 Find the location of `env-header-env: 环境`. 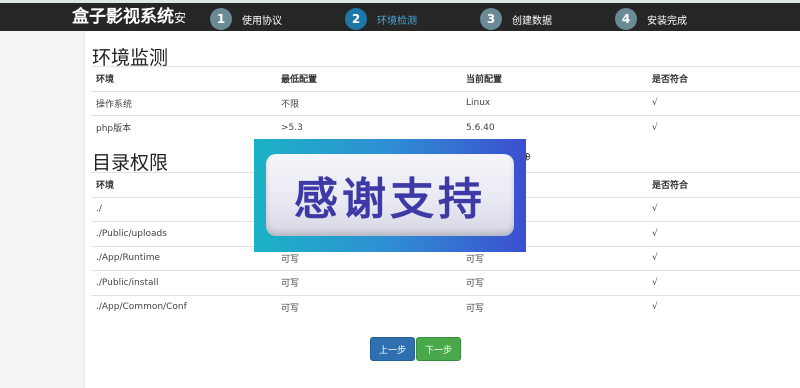

env-header-env: 环境 is located at coordinates (183, 78).